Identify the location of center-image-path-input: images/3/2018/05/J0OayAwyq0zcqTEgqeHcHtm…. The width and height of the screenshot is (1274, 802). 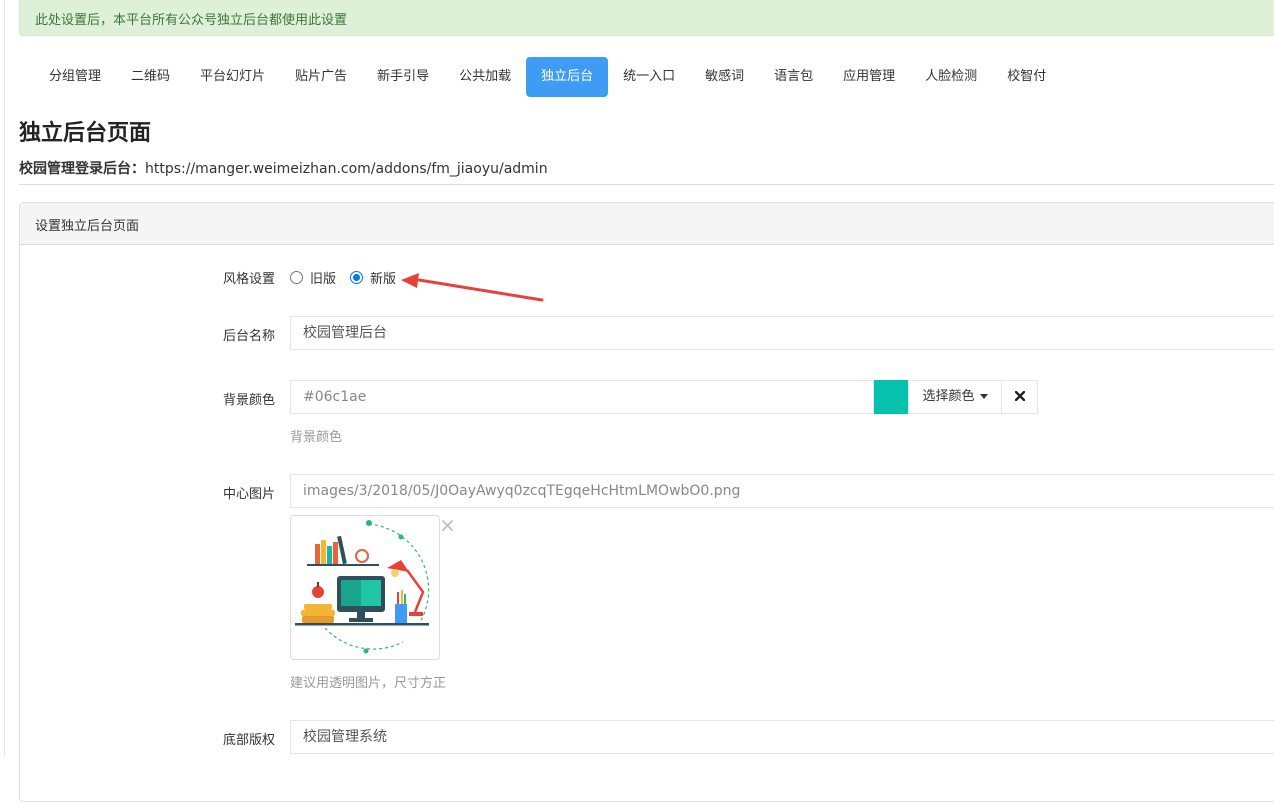
(782, 491).